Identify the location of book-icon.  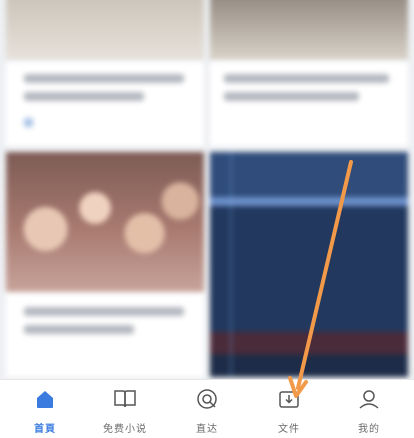
(125, 399).